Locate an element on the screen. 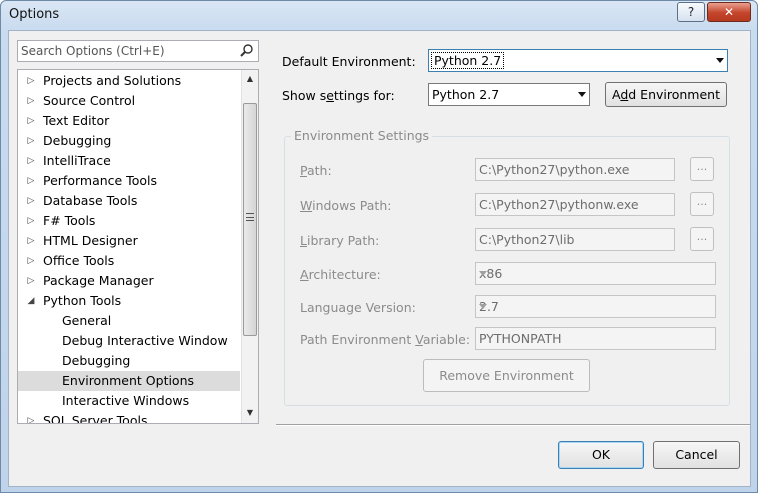  tree-item-label: Office Tools is located at coordinates (79, 260).